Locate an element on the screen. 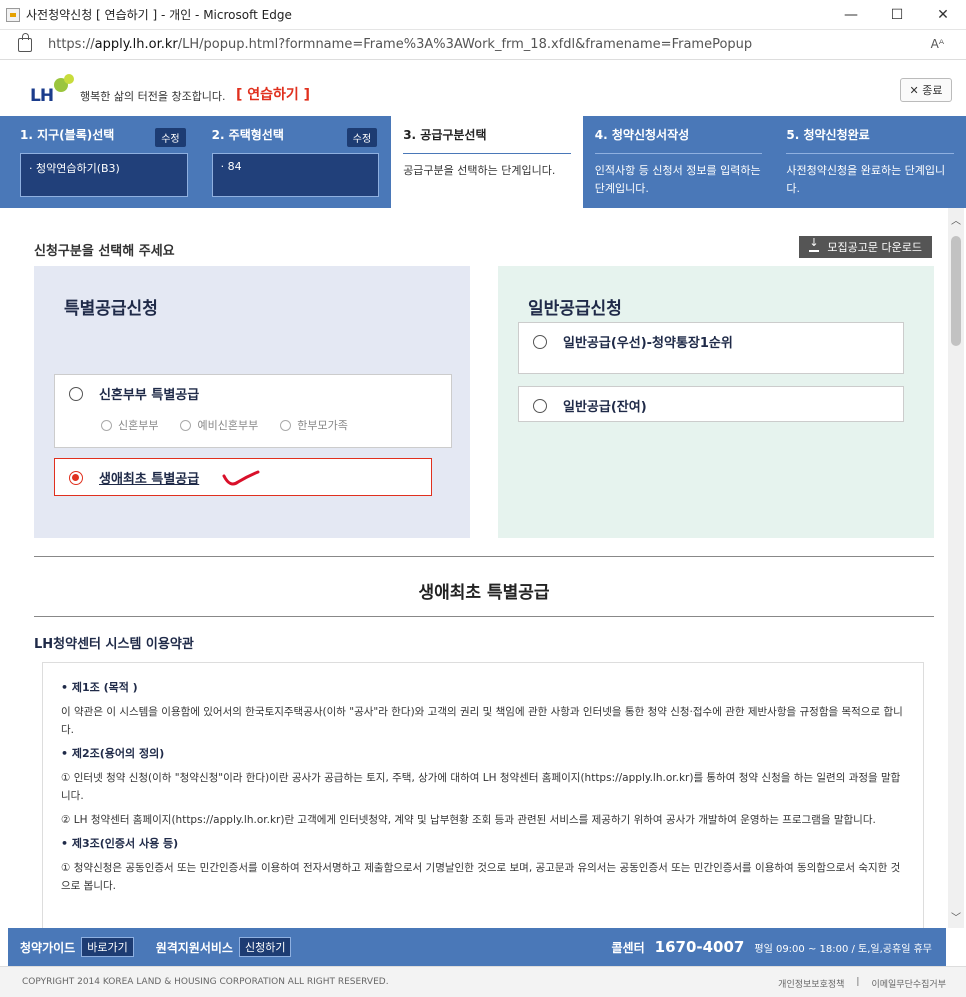 The width and height of the screenshot is (966, 997). site-header: LH 행복한 삶의 터전을 창조합니다. [ 연습하기 ] ✕ 종료 is located at coordinates (483, 88).